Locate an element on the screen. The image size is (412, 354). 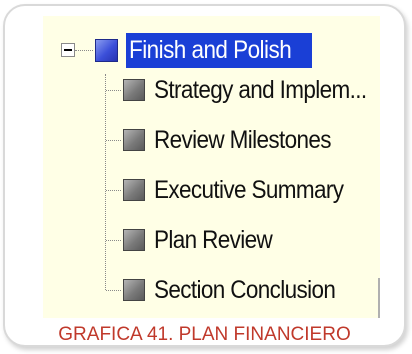
tree-node-label: Finish and Polish is located at coordinates (210, 50).